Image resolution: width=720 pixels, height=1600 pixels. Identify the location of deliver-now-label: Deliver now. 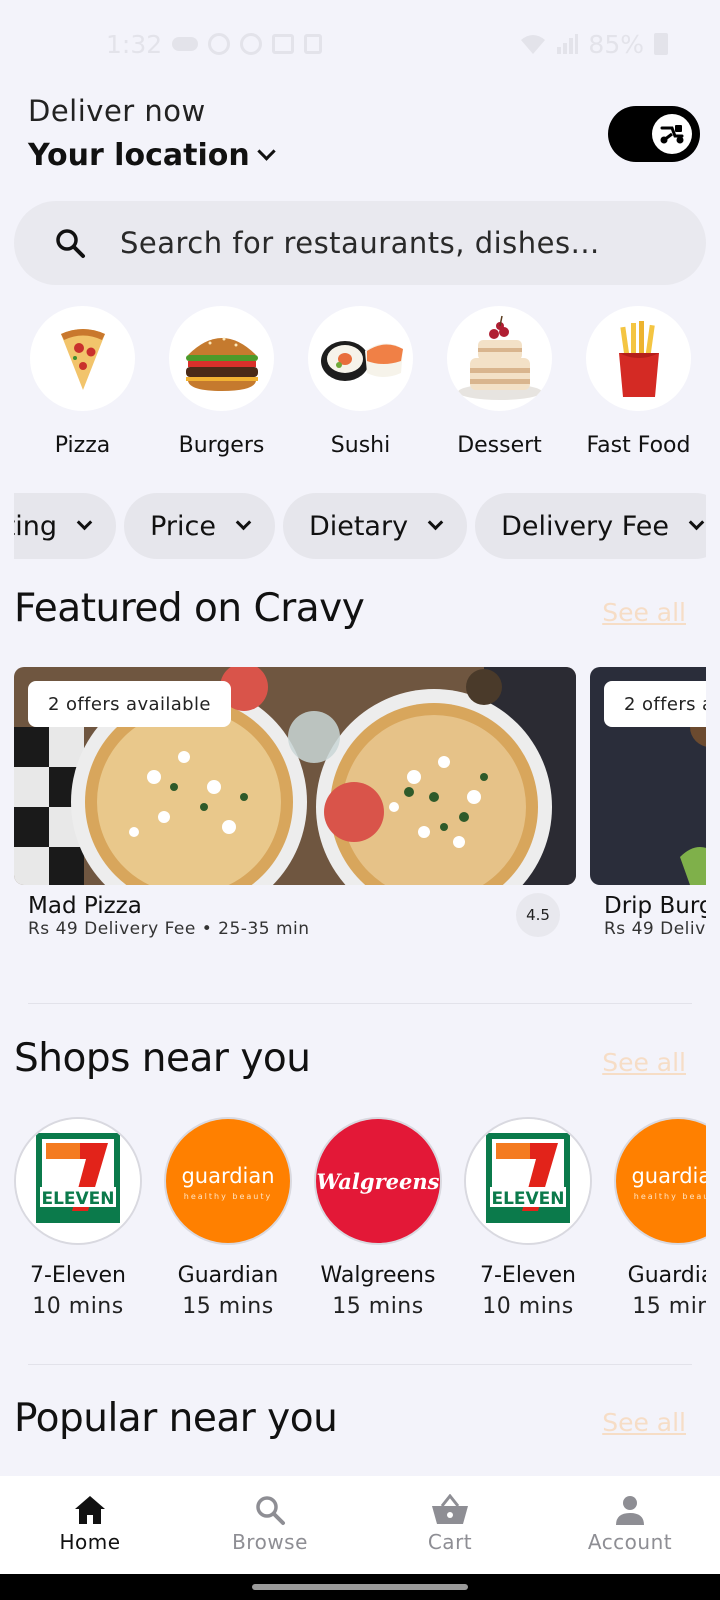
(117, 111).